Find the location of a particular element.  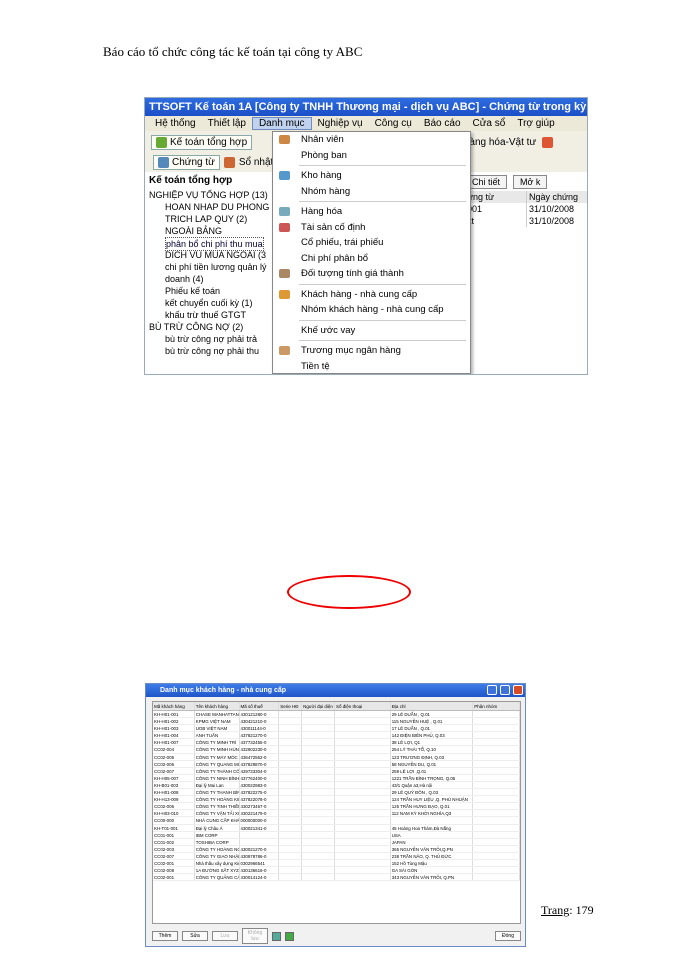

home-icon is located at coordinates (548, 142).